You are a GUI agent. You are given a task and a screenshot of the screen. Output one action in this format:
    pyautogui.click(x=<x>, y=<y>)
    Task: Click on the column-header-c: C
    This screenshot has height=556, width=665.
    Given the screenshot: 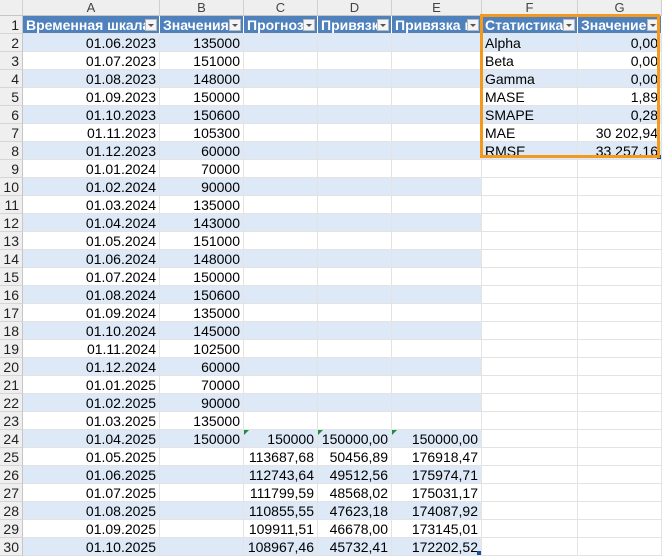 What is the action you would take?
    pyautogui.click(x=281, y=8)
    